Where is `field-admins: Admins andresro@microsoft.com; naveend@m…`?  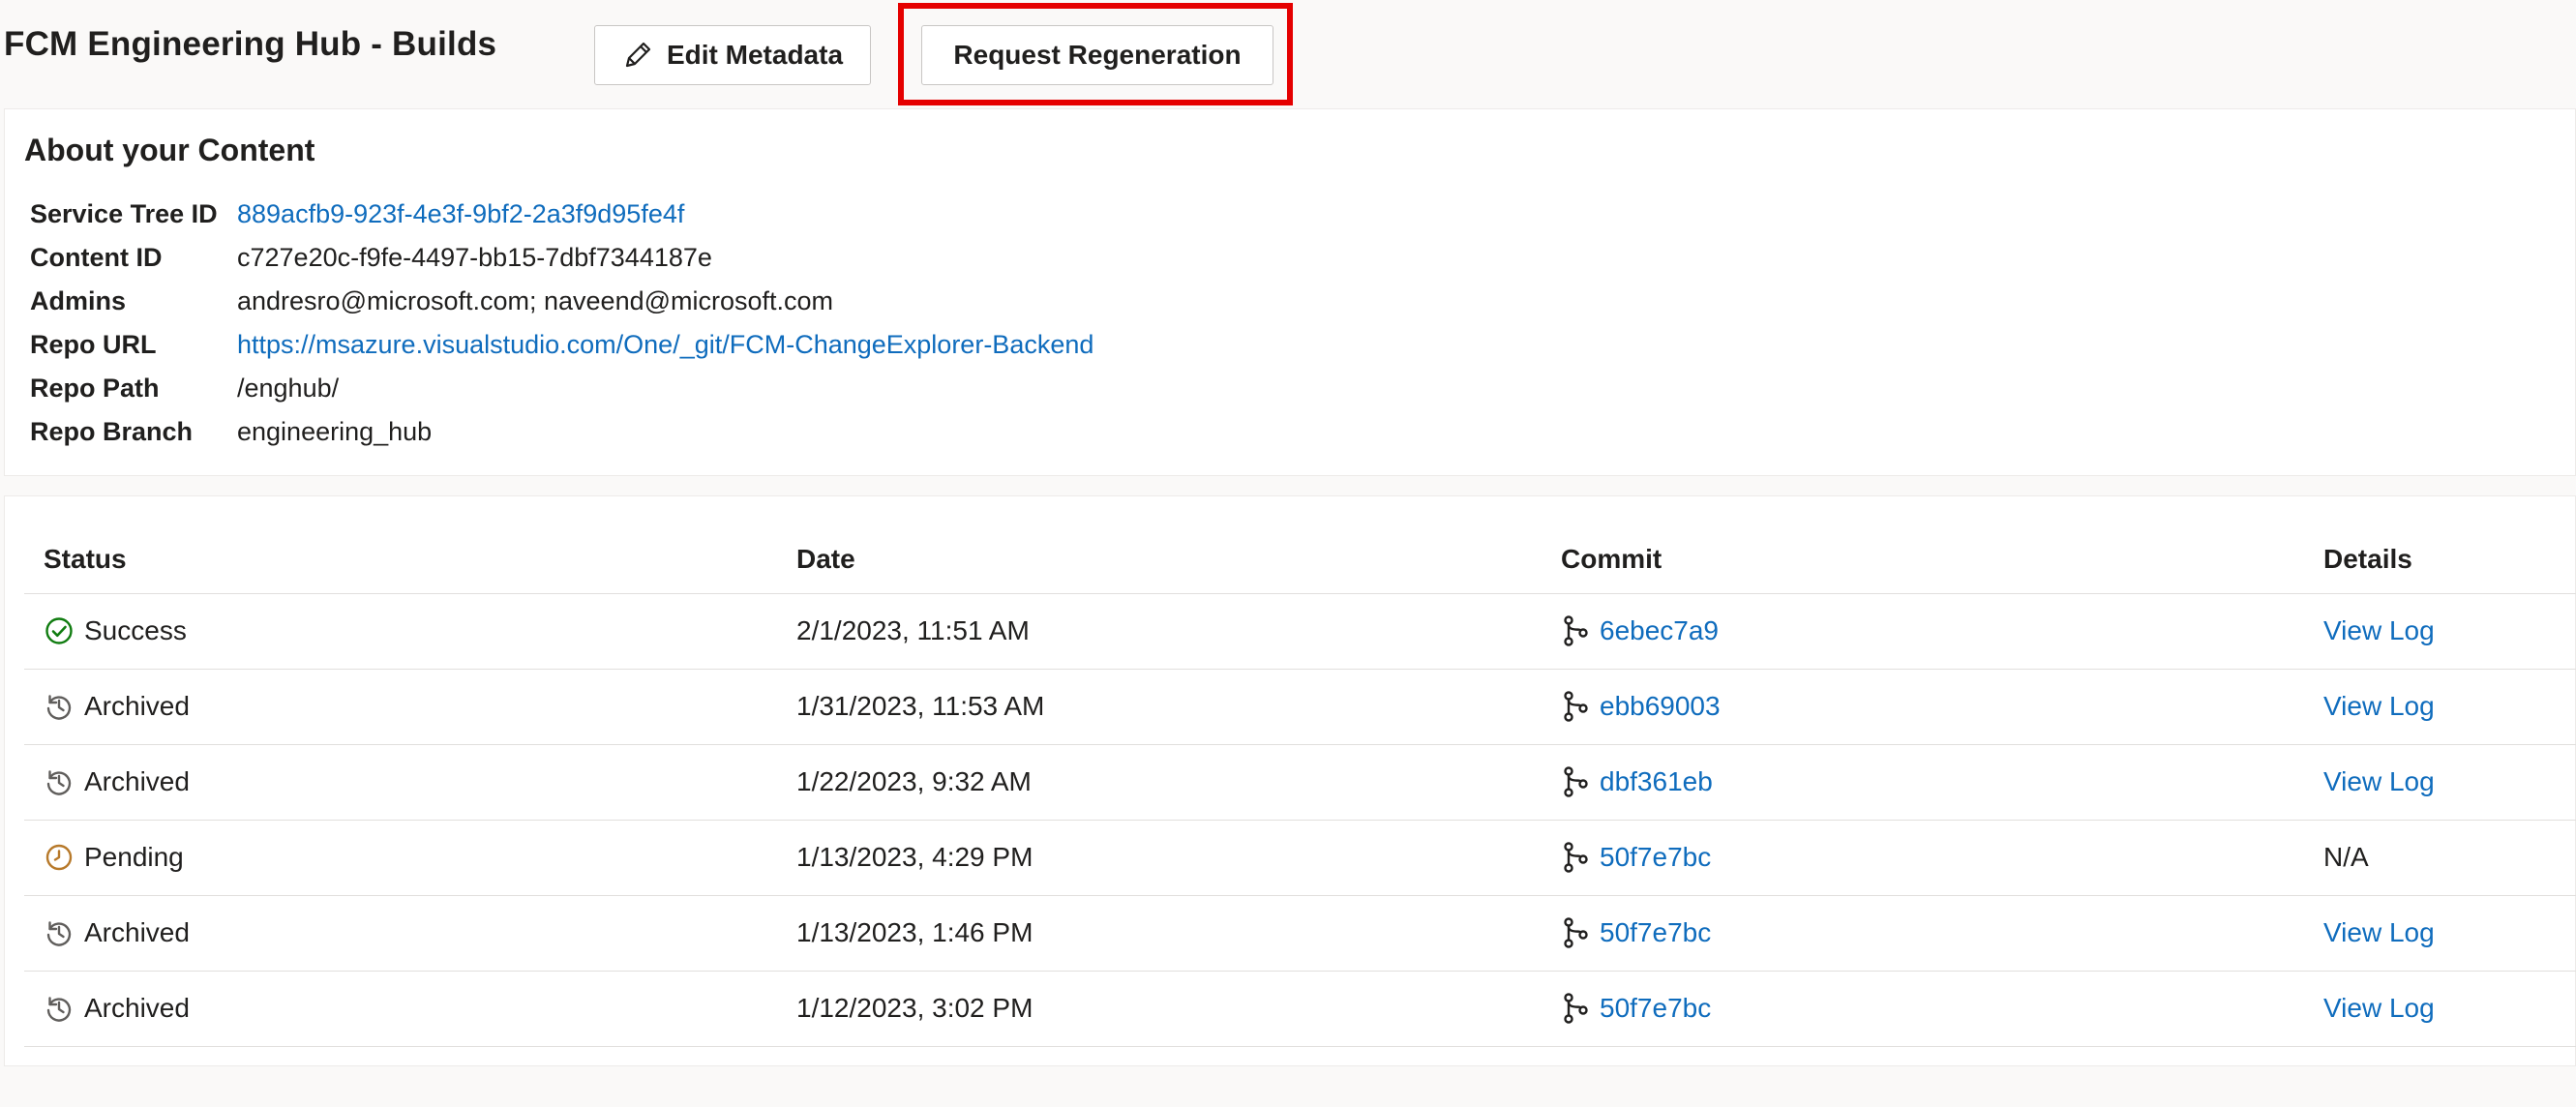 field-admins: Admins andresro@microsoft.com; naveend@m… is located at coordinates (431, 301).